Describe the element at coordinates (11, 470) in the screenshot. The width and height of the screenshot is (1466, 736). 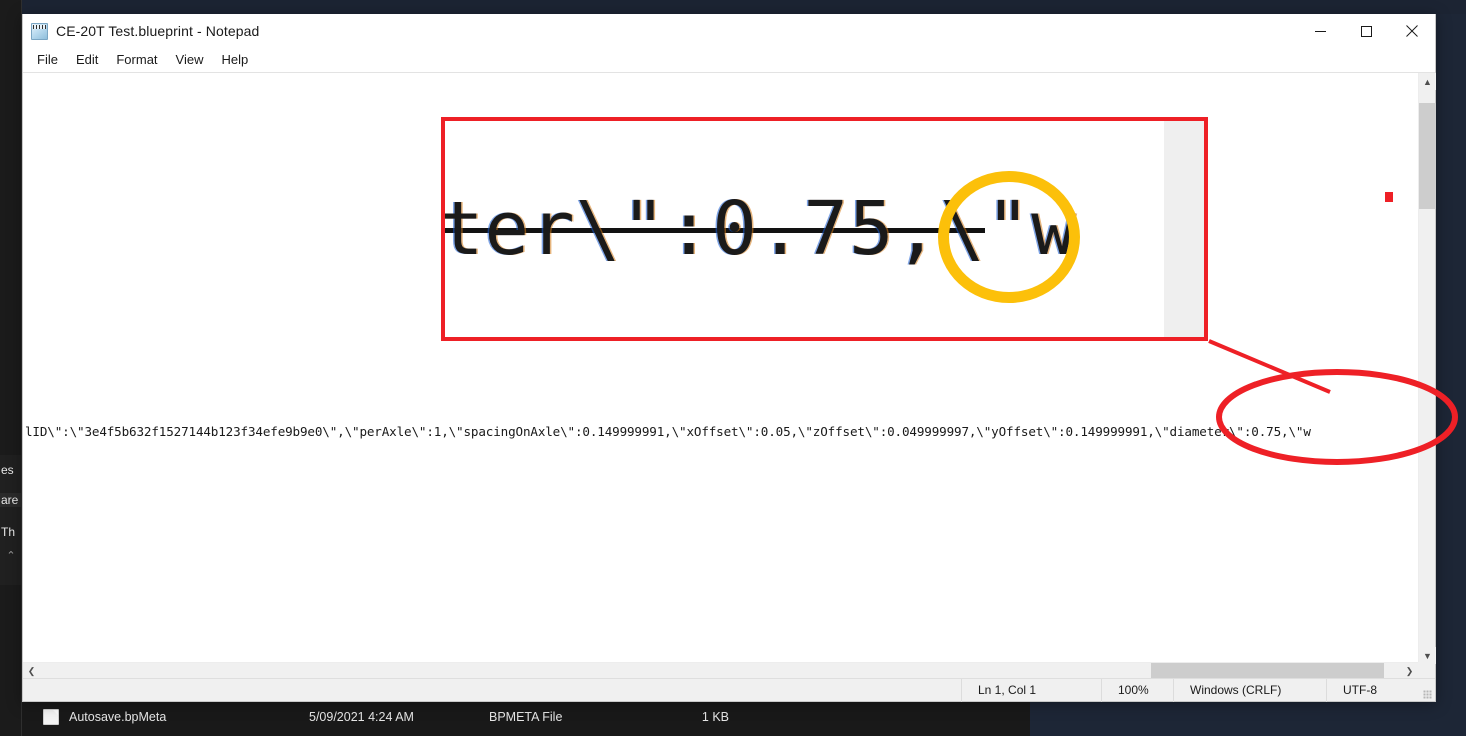
I see `nav-fragment-1: es` at that location.